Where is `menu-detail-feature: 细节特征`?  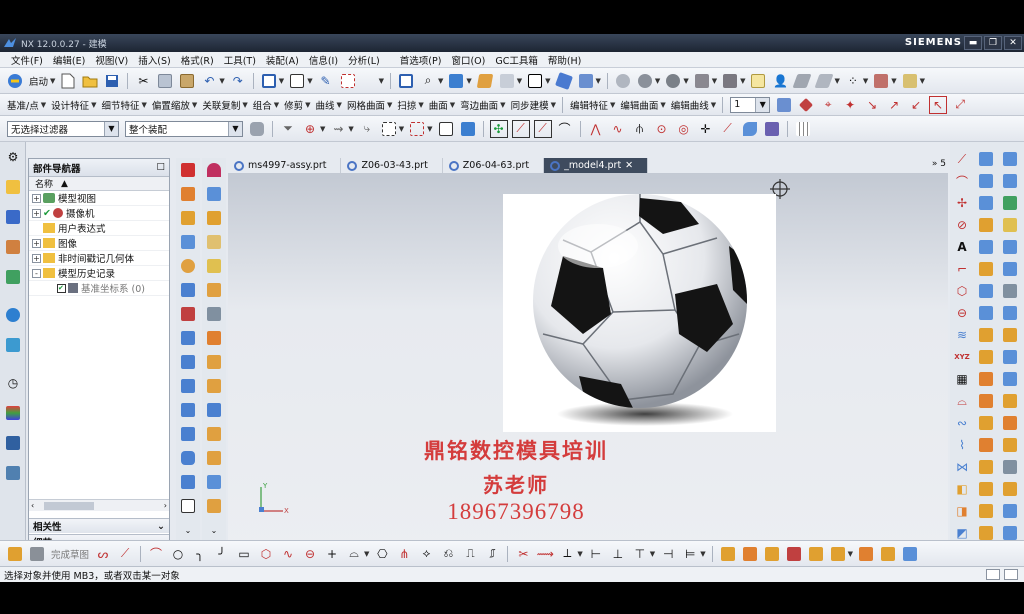
menu-detail-feature: 细节特征 is located at coordinates (121, 105).